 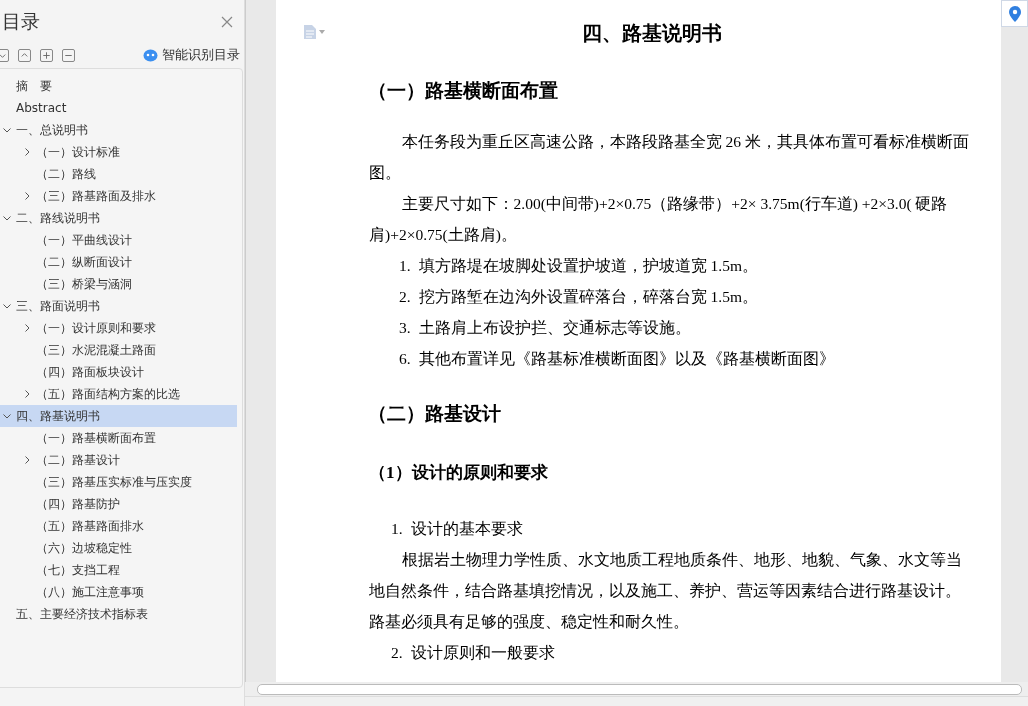 I want to click on toc-item: （四）路基防护, so click(x=118, y=504).